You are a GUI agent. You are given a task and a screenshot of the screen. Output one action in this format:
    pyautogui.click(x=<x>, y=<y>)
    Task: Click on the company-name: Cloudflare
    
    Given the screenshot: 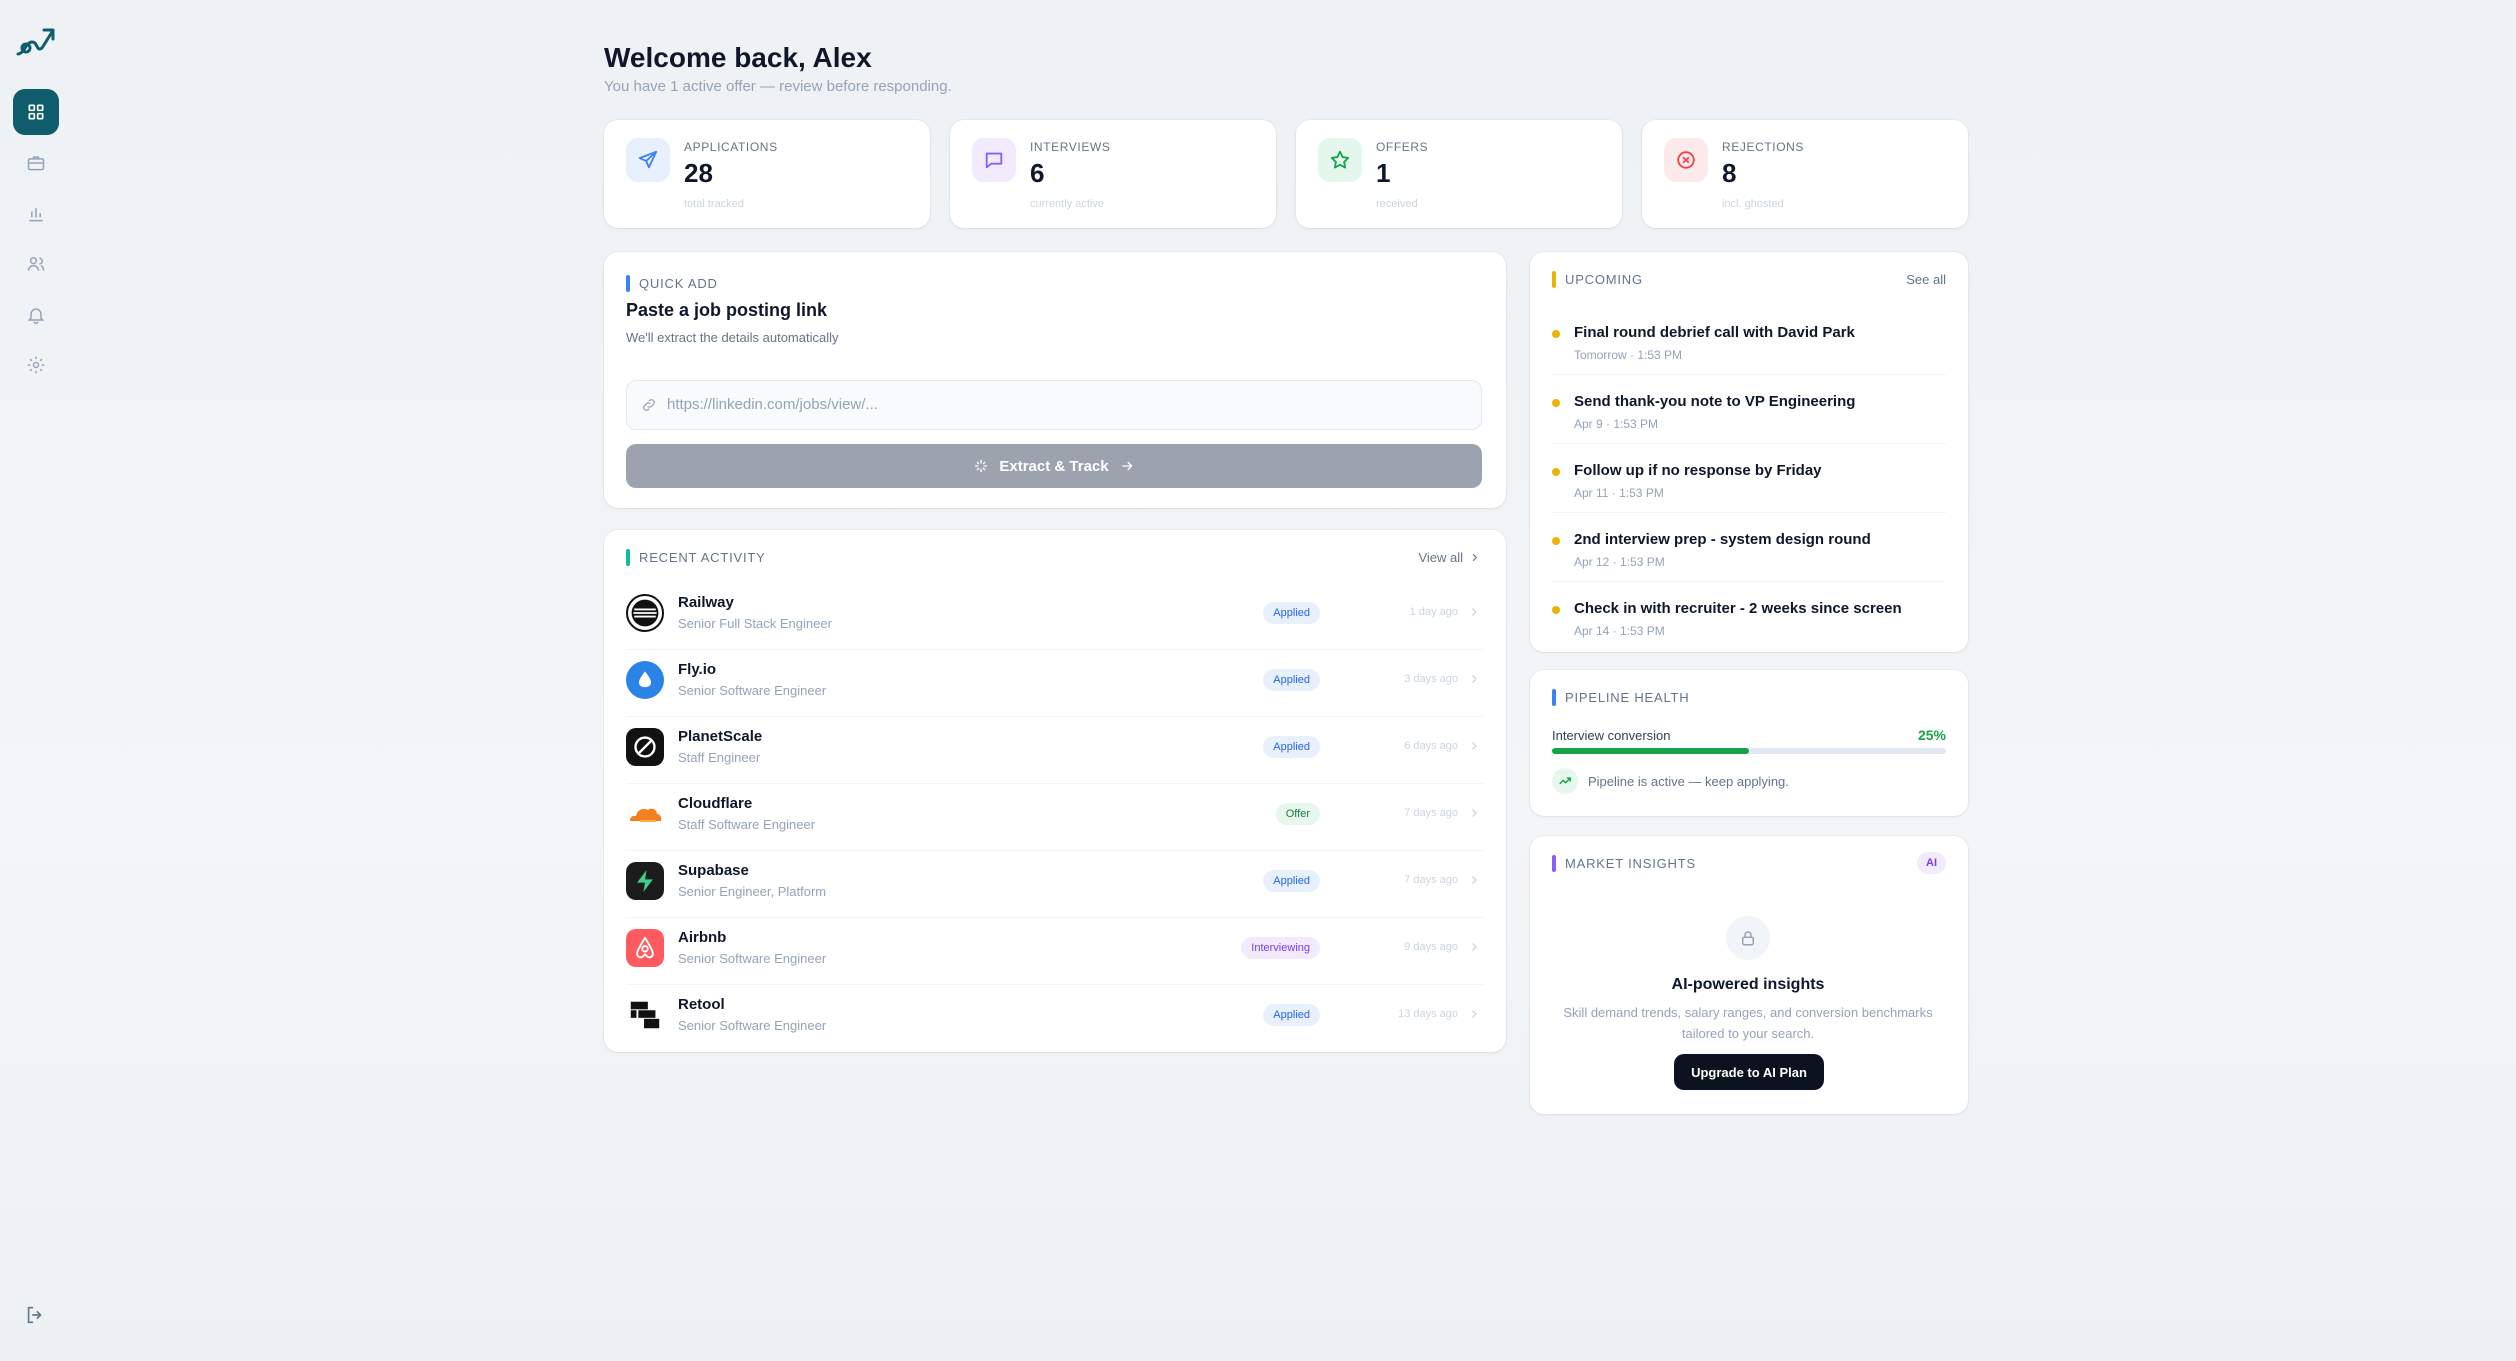 What is the action you would take?
    pyautogui.click(x=715, y=803)
    